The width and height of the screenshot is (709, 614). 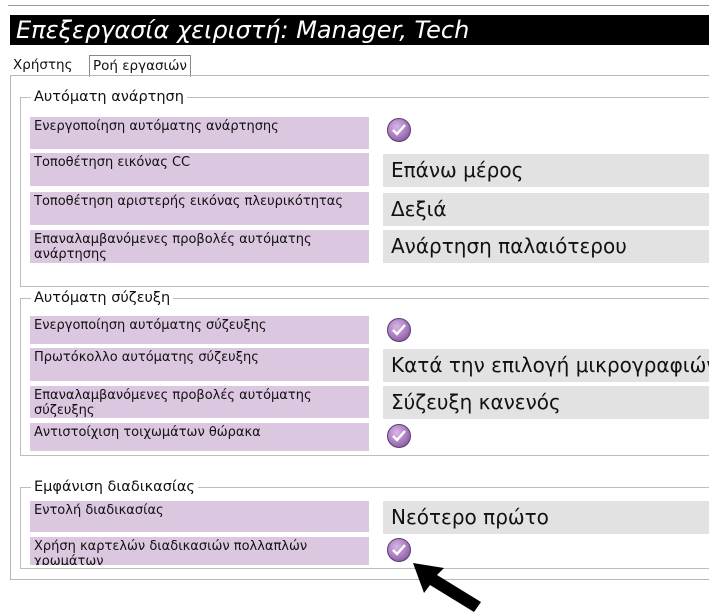 What do you see at coordinates (199, 437) in the screenshot?
I see `label-chest-wall-matching: Αντιστοίχιση τοιχωμάτων θώρακα` at bounding box center [199, 437].